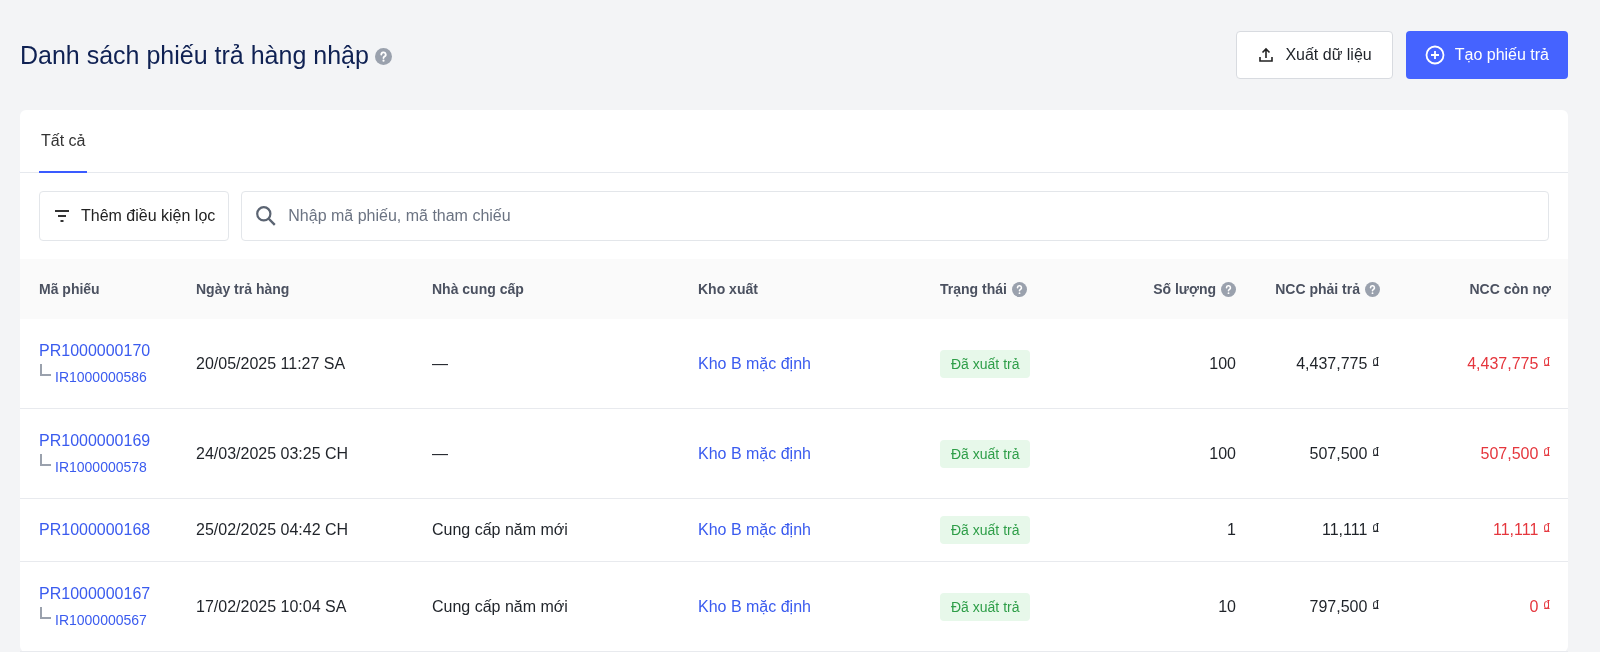 Image resolution: width=1600 pixels, height=652 pixels. Describe the element at coordinates (1540, 606) in the screenshot. I see `table-cell: 0 ₫` at that location.